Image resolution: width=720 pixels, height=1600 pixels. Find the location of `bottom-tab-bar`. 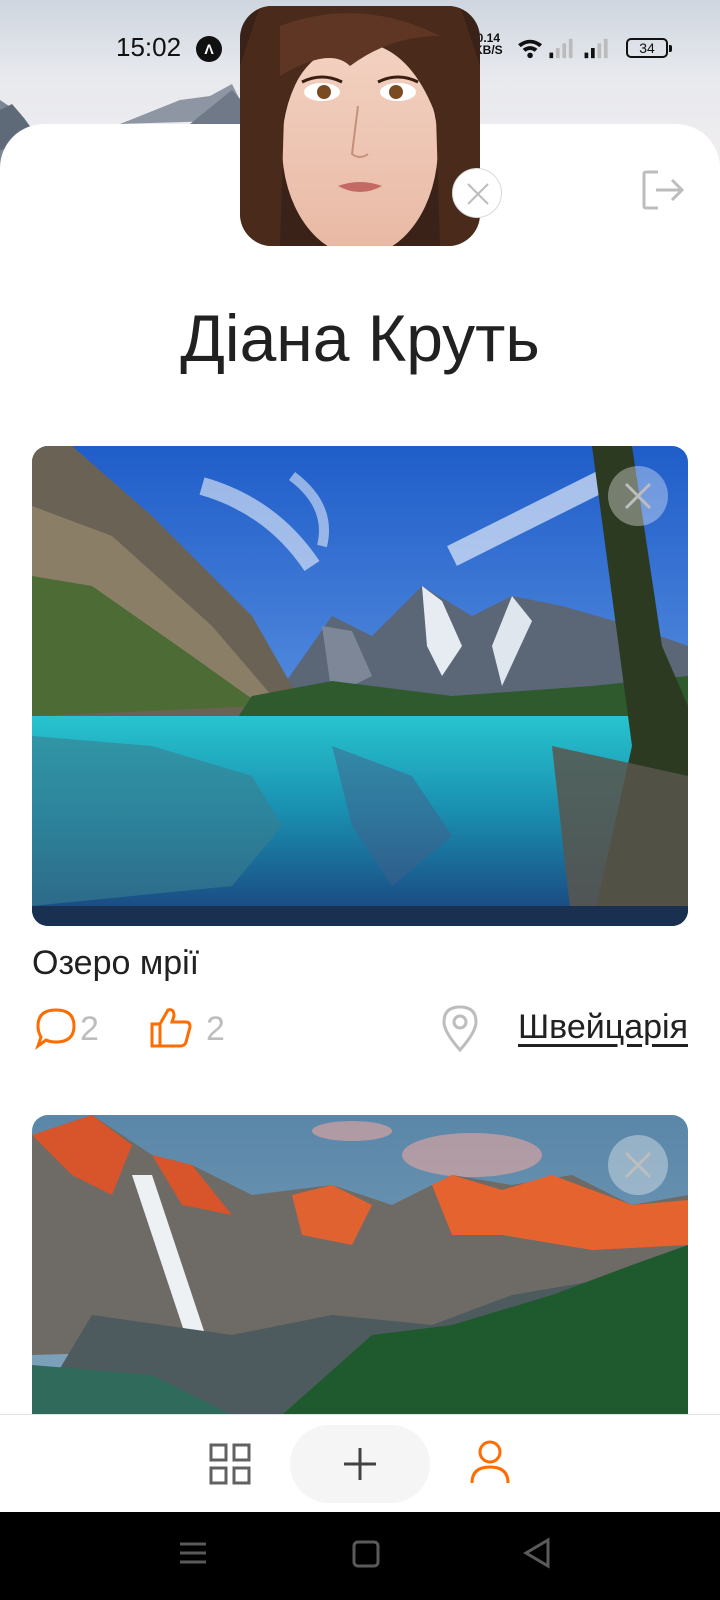

bottom-tab-bar is located at coordinates (360, 1463).